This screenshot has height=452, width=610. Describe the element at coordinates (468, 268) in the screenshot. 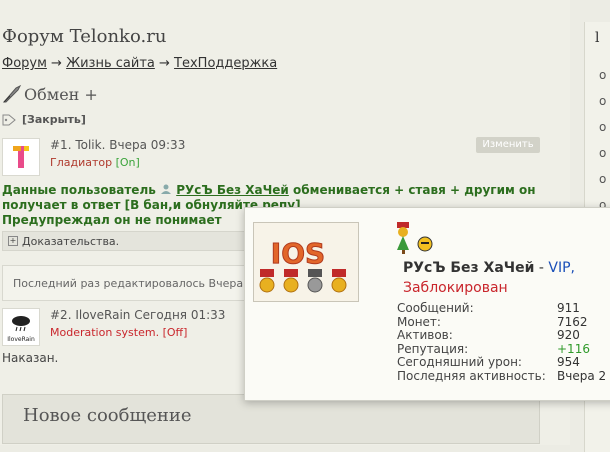

I see `popup-name: РУсЪ Без ХаЧей` at that location.